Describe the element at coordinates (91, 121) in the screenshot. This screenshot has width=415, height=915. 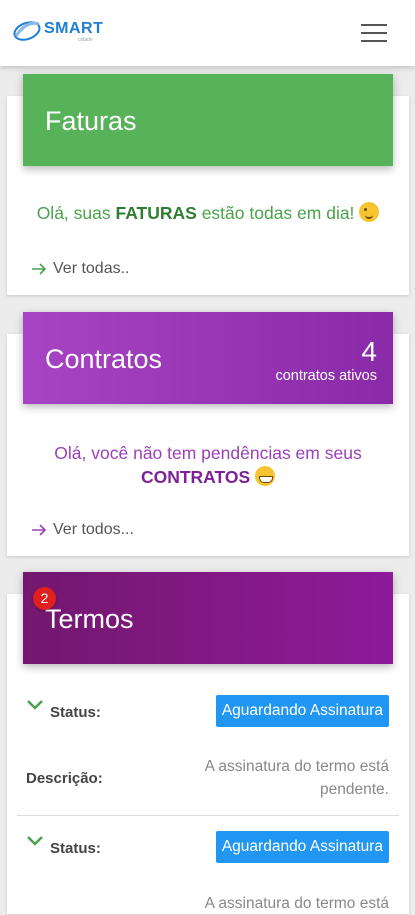
I see `faturas-title: Faturas` at that location.